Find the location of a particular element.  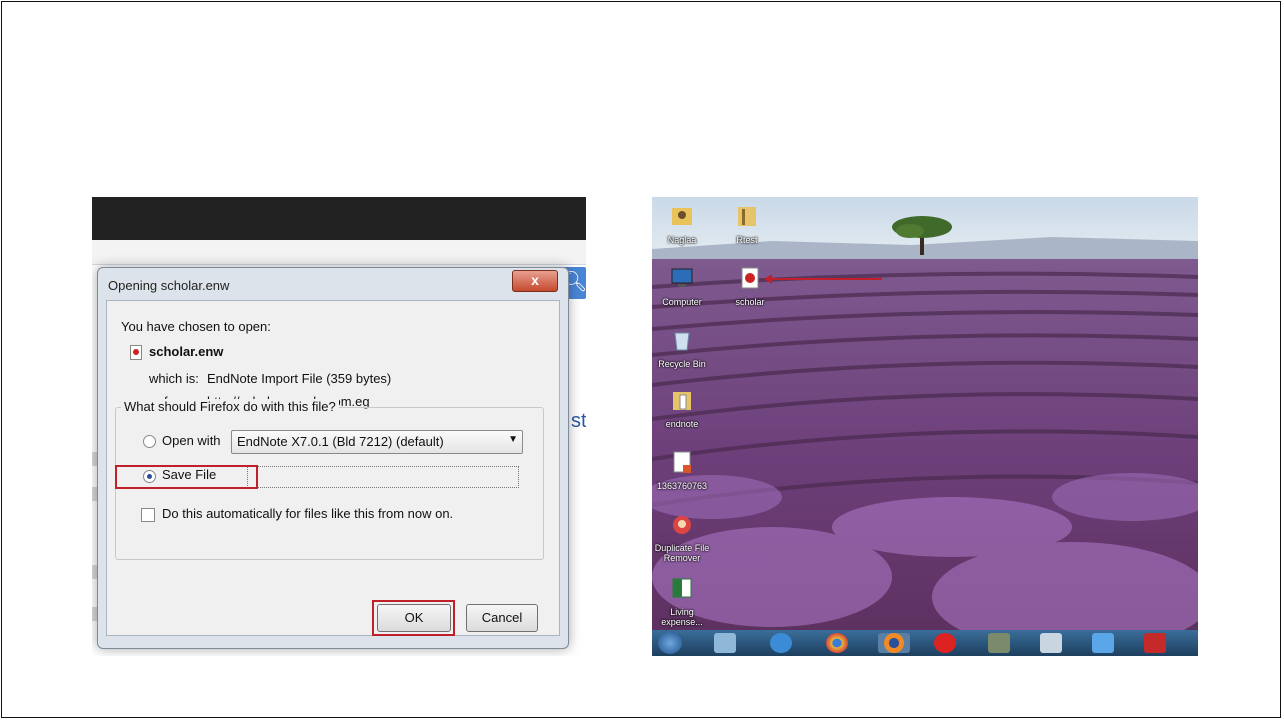

close-icon: x is located at coordinates (535, 280).